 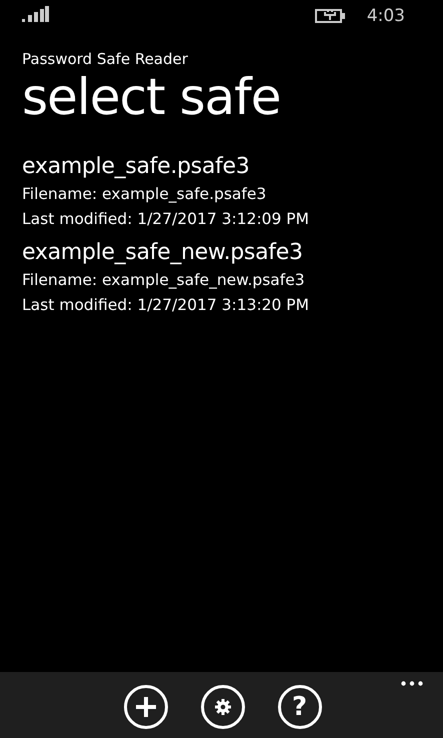 What do you see at coordinates (232, 167) in the screenshot?
I see `safe-name: example_safe.psafe3` at bounding box center [232, 167].